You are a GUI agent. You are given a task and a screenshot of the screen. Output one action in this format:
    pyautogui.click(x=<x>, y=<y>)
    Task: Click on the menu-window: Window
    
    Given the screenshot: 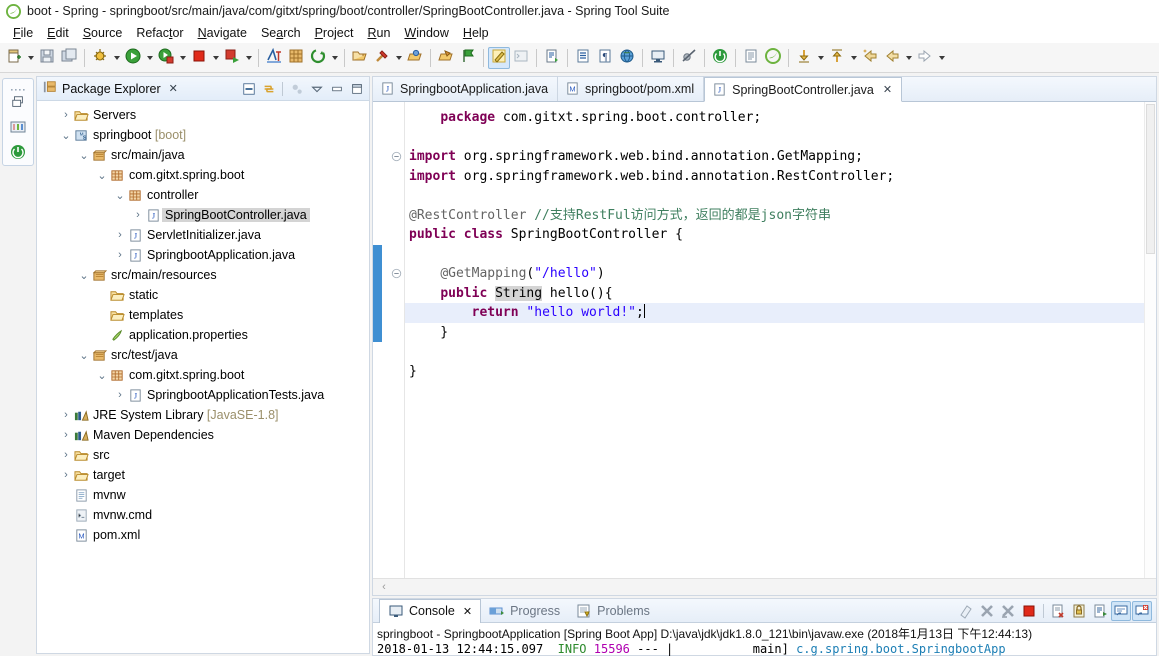 What is the action you would take?
    pyautogui.click(x=426, y=33)
    